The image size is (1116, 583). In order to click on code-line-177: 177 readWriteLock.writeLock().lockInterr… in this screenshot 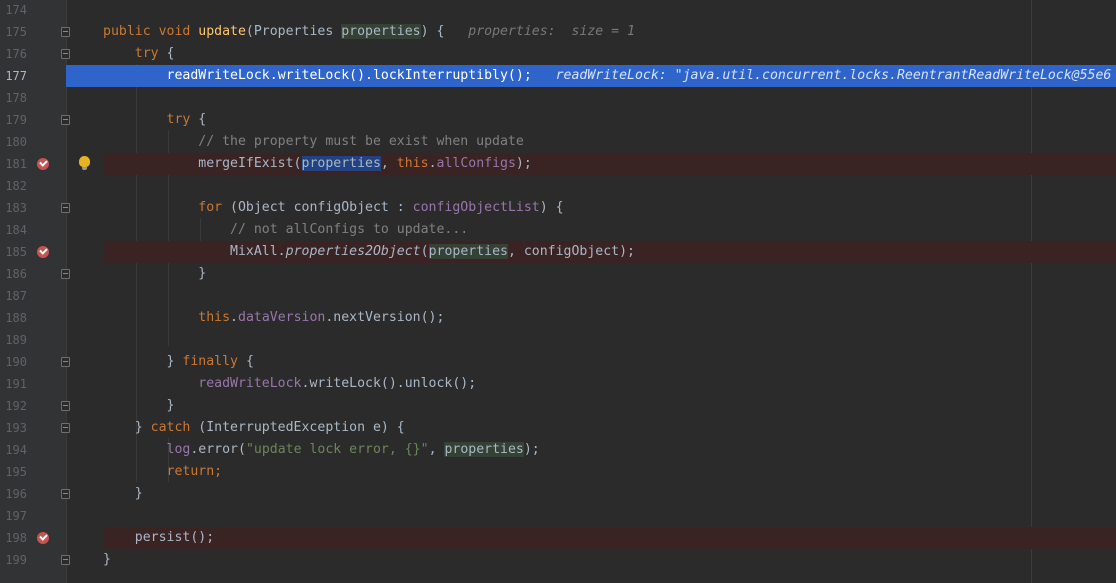, I will do `click(558, 76)`.